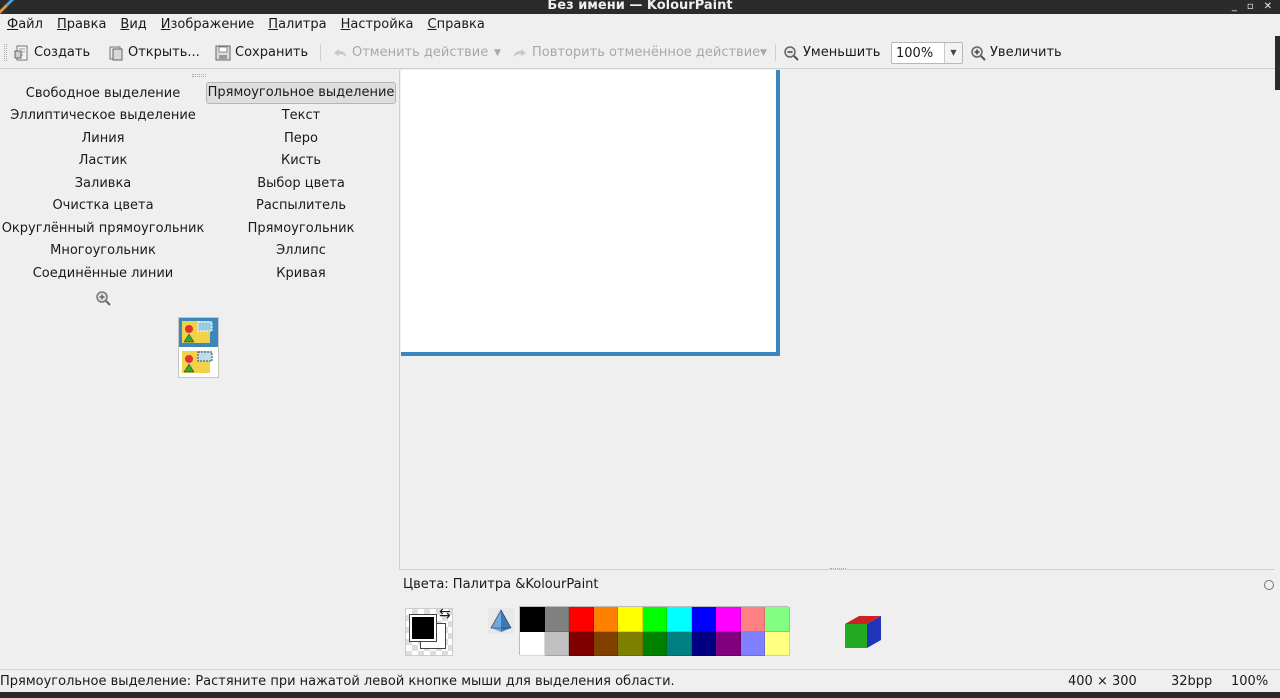  What do you see at coordinates (208, 25) in the screenshot?
I see `menu-image: Изображение` at bounding box center [208, 25].